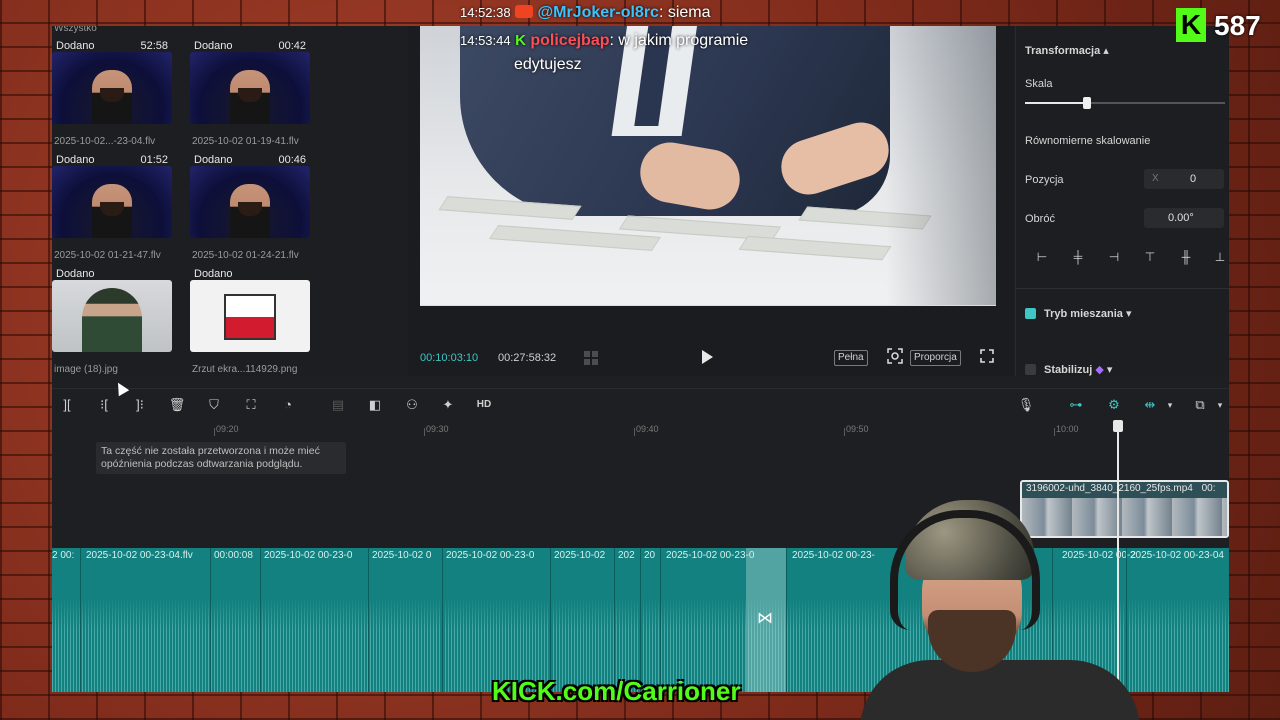  I want to click on ruler-tick: 09:30, so click(437, 429).